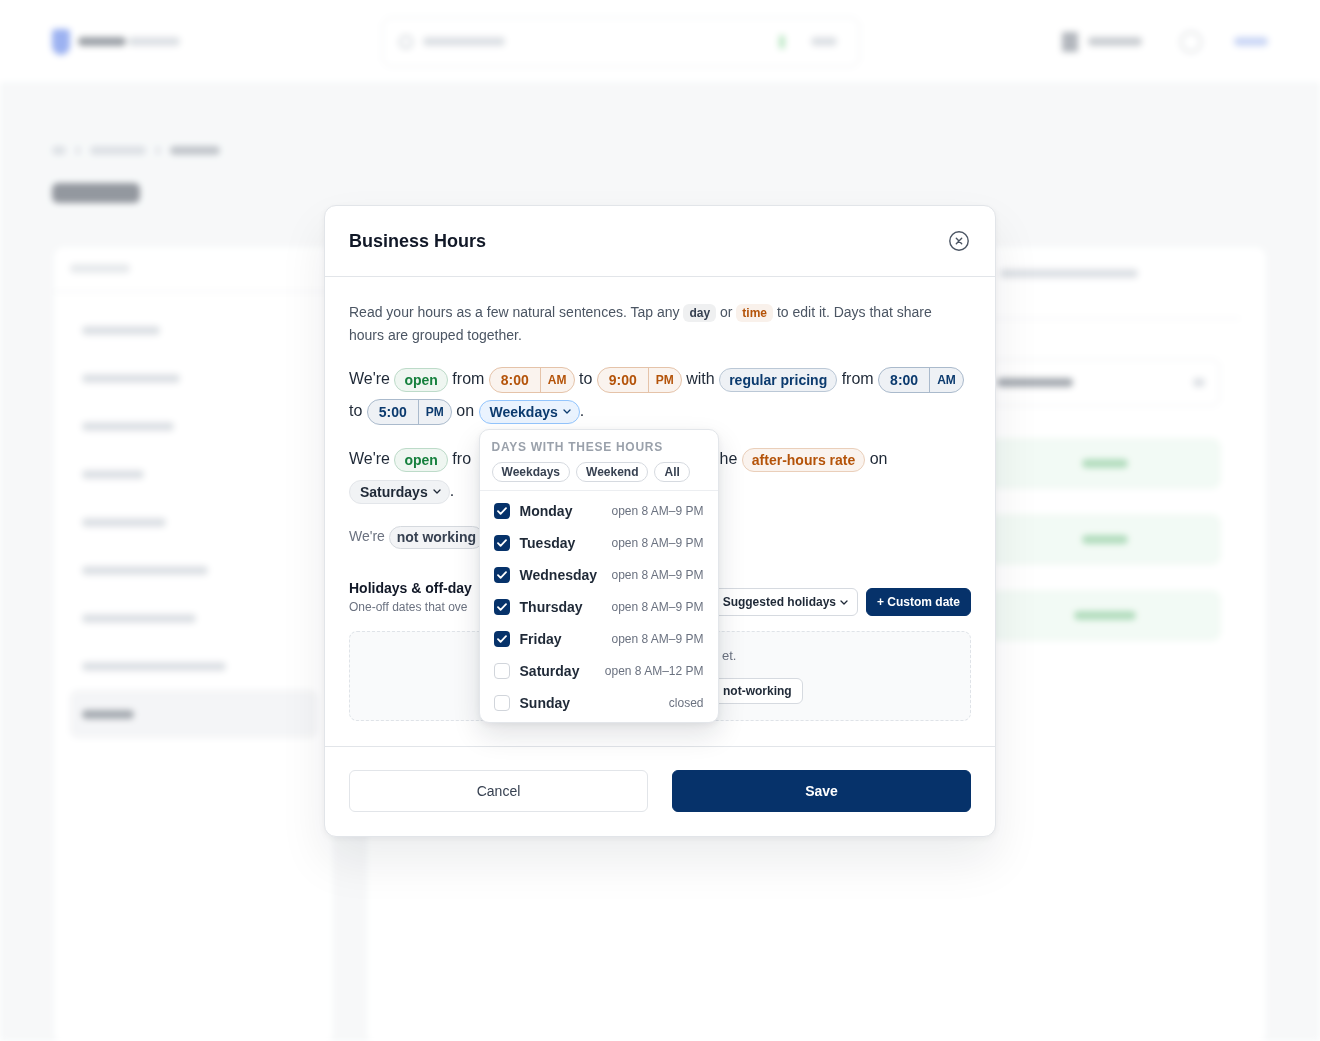  What do you see at coordinates (529, 411) in the screenshot?
I see `days-dropdown: Weekdays` at bounding box center [529, 411].